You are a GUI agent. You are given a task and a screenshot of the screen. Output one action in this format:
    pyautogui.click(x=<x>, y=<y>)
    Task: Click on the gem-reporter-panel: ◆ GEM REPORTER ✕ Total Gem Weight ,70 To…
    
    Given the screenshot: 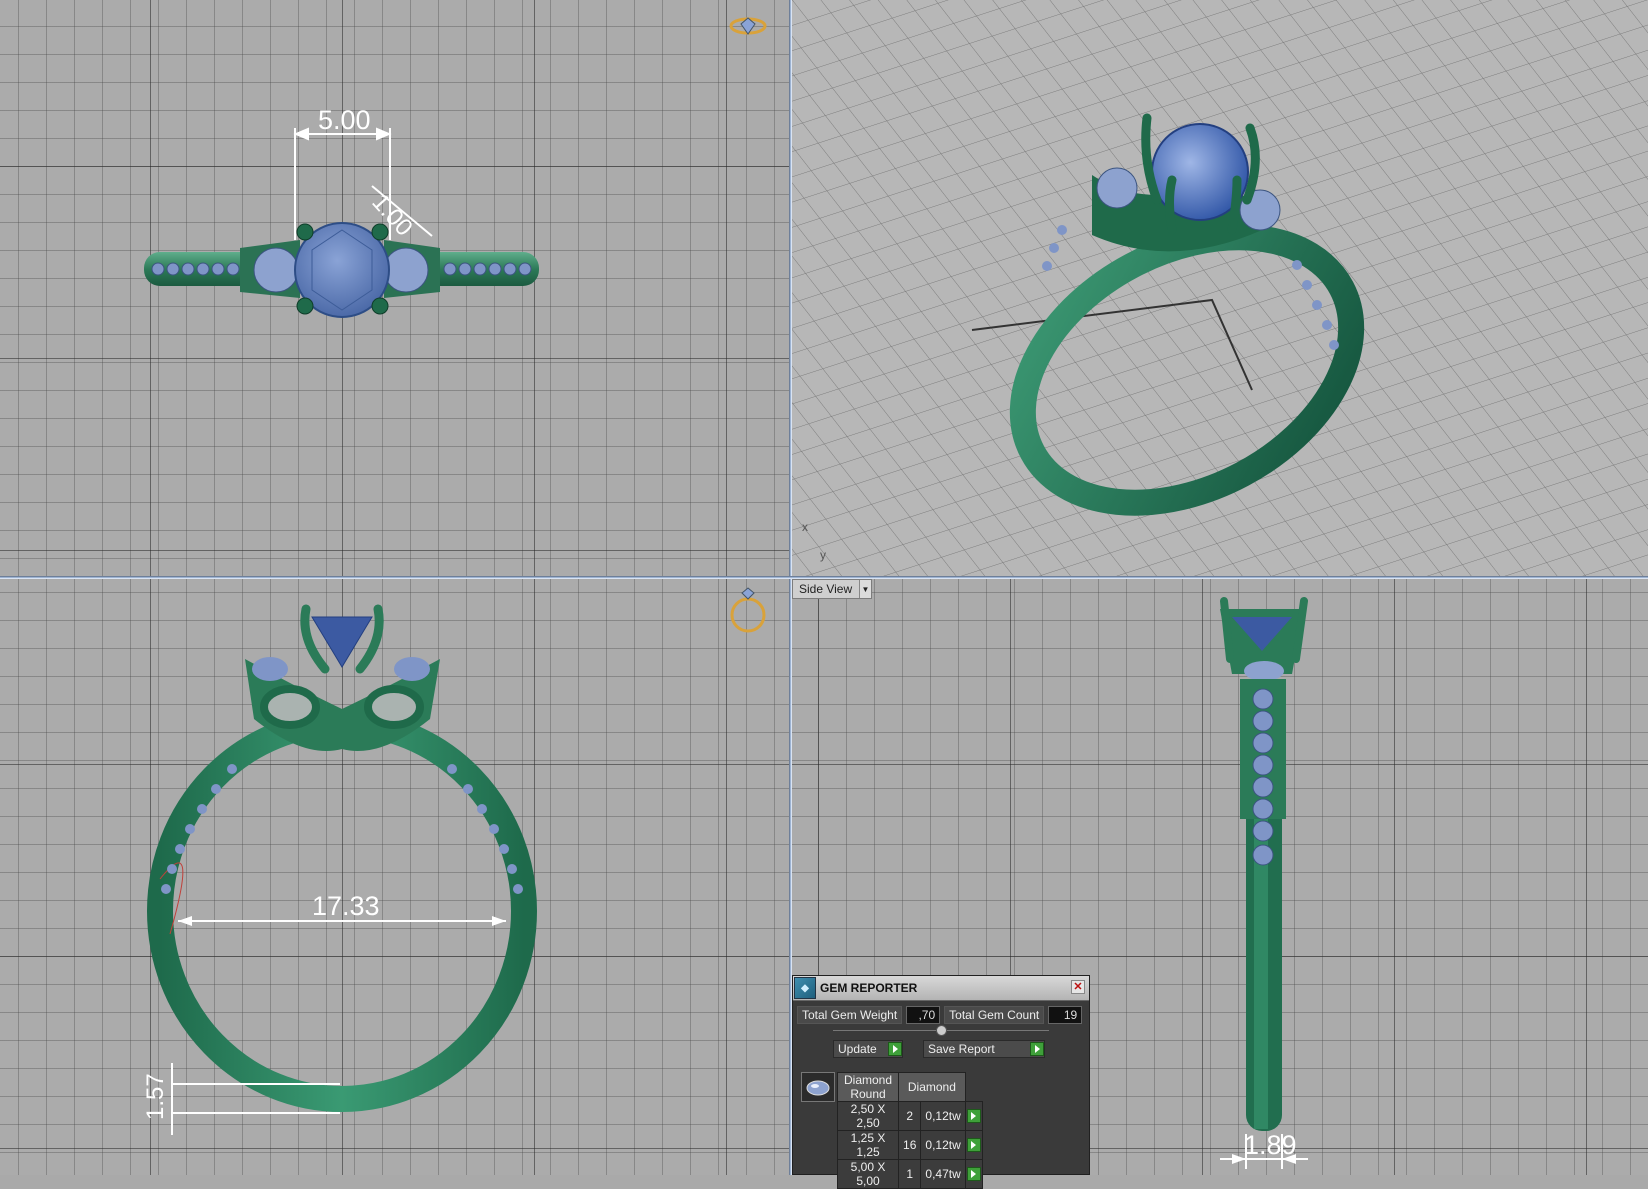 What is the action you would take?
    pyautogui.click(x=941, y=1082)
    